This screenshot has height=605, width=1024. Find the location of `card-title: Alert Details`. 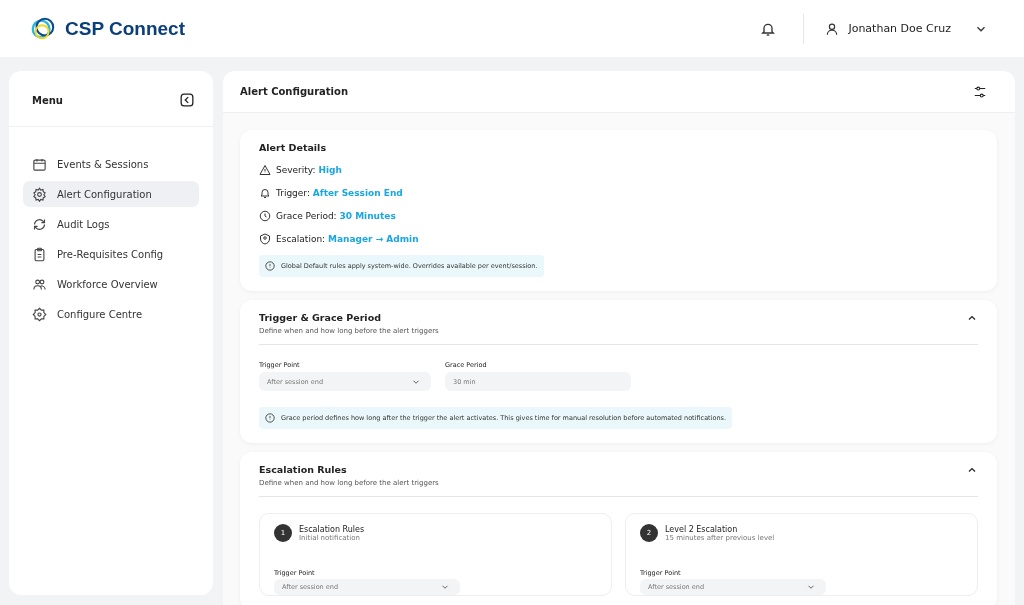

card-title: Alert Details is located at coordinates (293, 147).